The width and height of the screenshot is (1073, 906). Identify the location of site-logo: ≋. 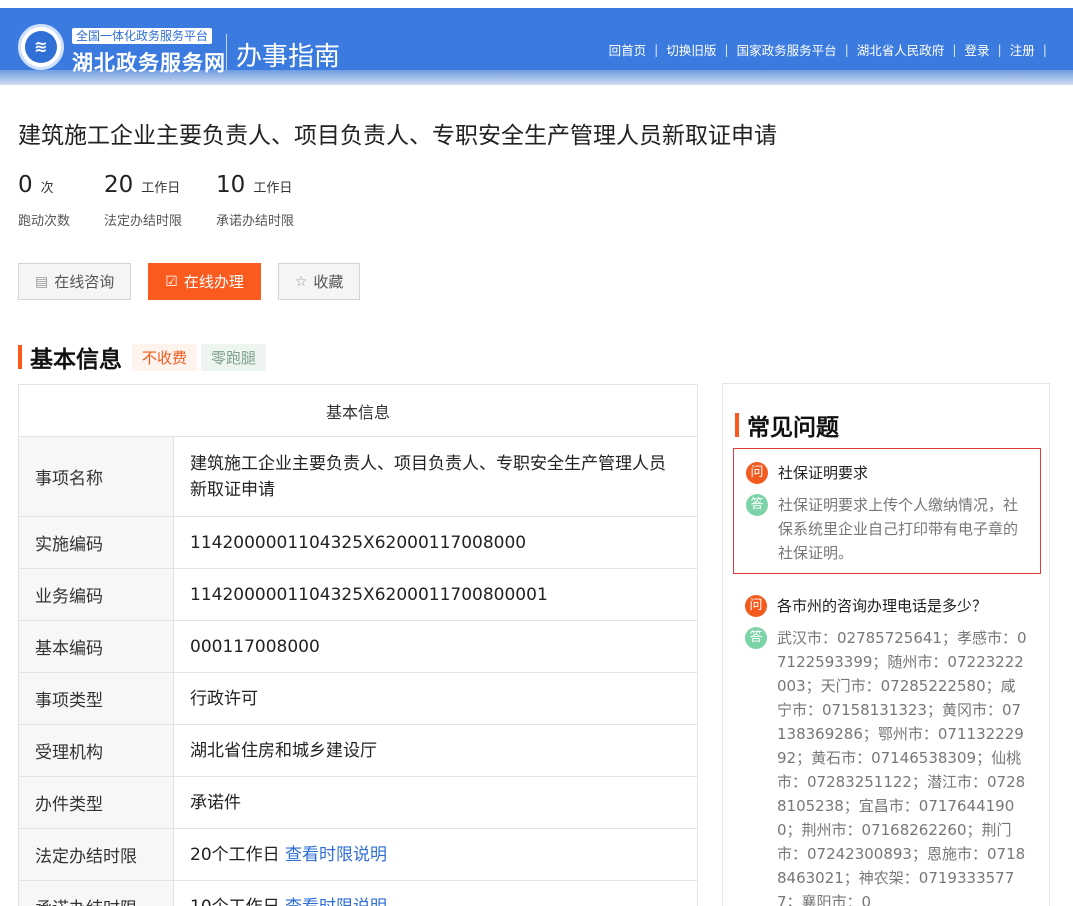
(41, 47).